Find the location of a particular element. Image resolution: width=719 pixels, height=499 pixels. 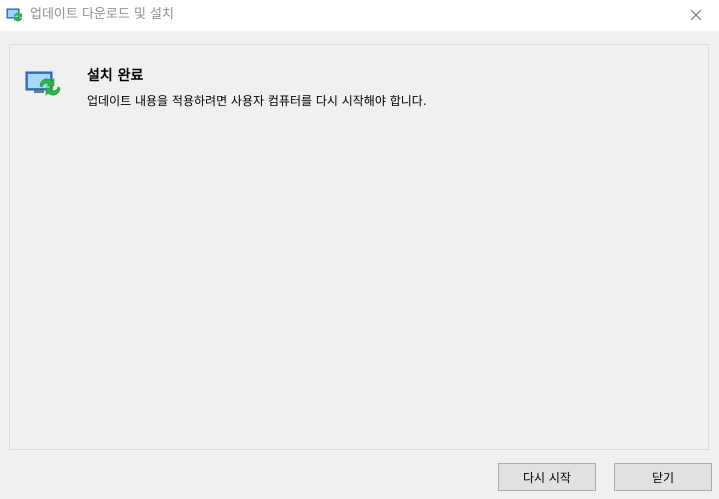

close-icon is located at coordinates (696, 15).